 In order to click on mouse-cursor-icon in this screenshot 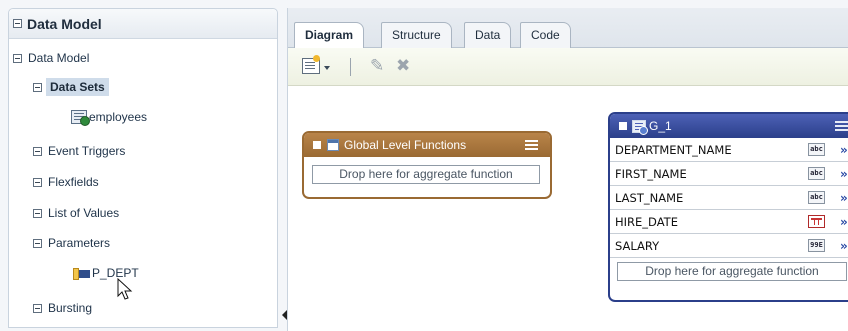, I will do `click(125, 289)`.